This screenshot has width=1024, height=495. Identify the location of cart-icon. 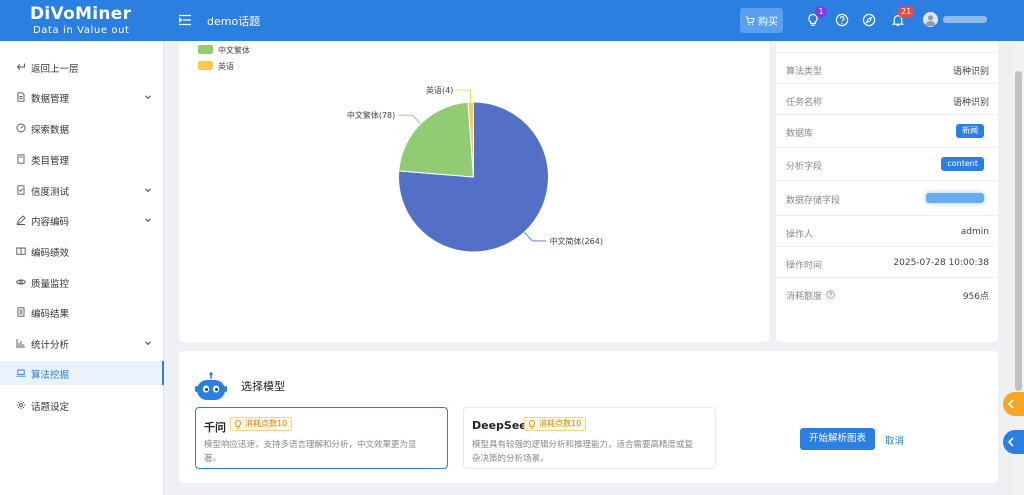
(750, 20).